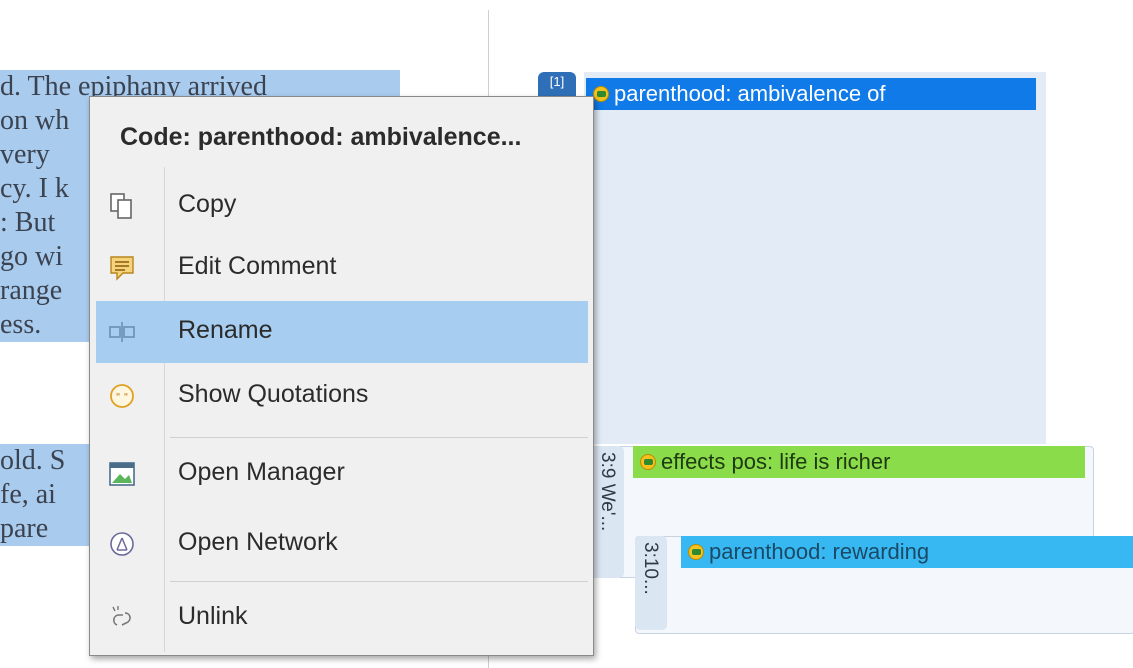 The width and height of the screenshot is (1133, 668). I want to click on menu-item-label: Edit Comment, so click(257, 266).